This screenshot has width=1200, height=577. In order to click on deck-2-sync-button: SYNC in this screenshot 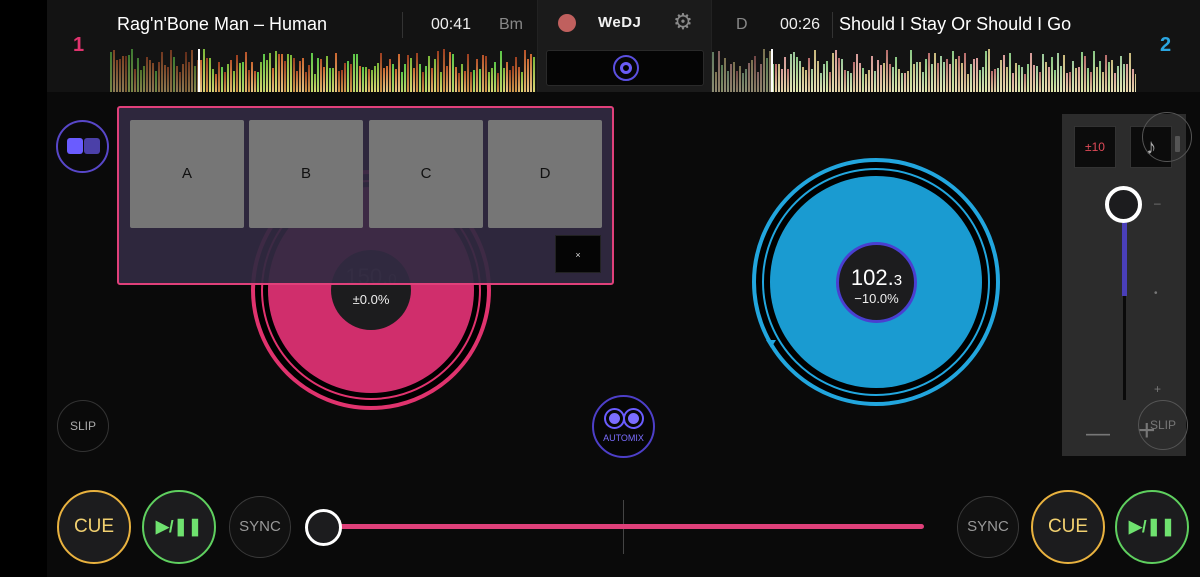, I will do `click(988, 527)`.